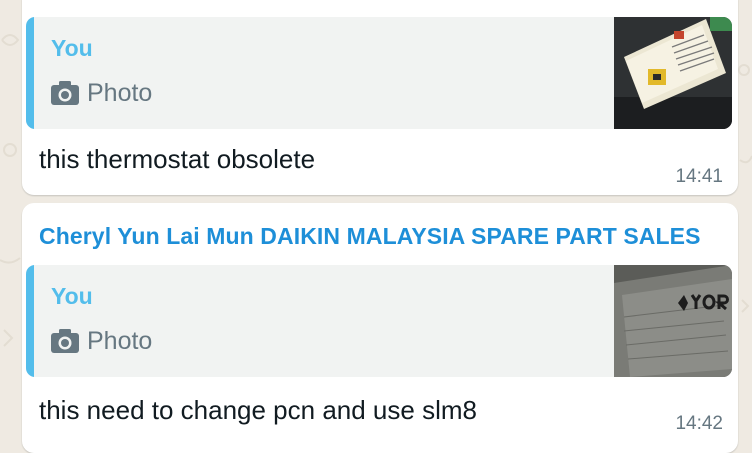  Describe the element at coordinates (258, 410) in the screenshot. I see `message-text: this need to change pcn and use slm8` at that location.